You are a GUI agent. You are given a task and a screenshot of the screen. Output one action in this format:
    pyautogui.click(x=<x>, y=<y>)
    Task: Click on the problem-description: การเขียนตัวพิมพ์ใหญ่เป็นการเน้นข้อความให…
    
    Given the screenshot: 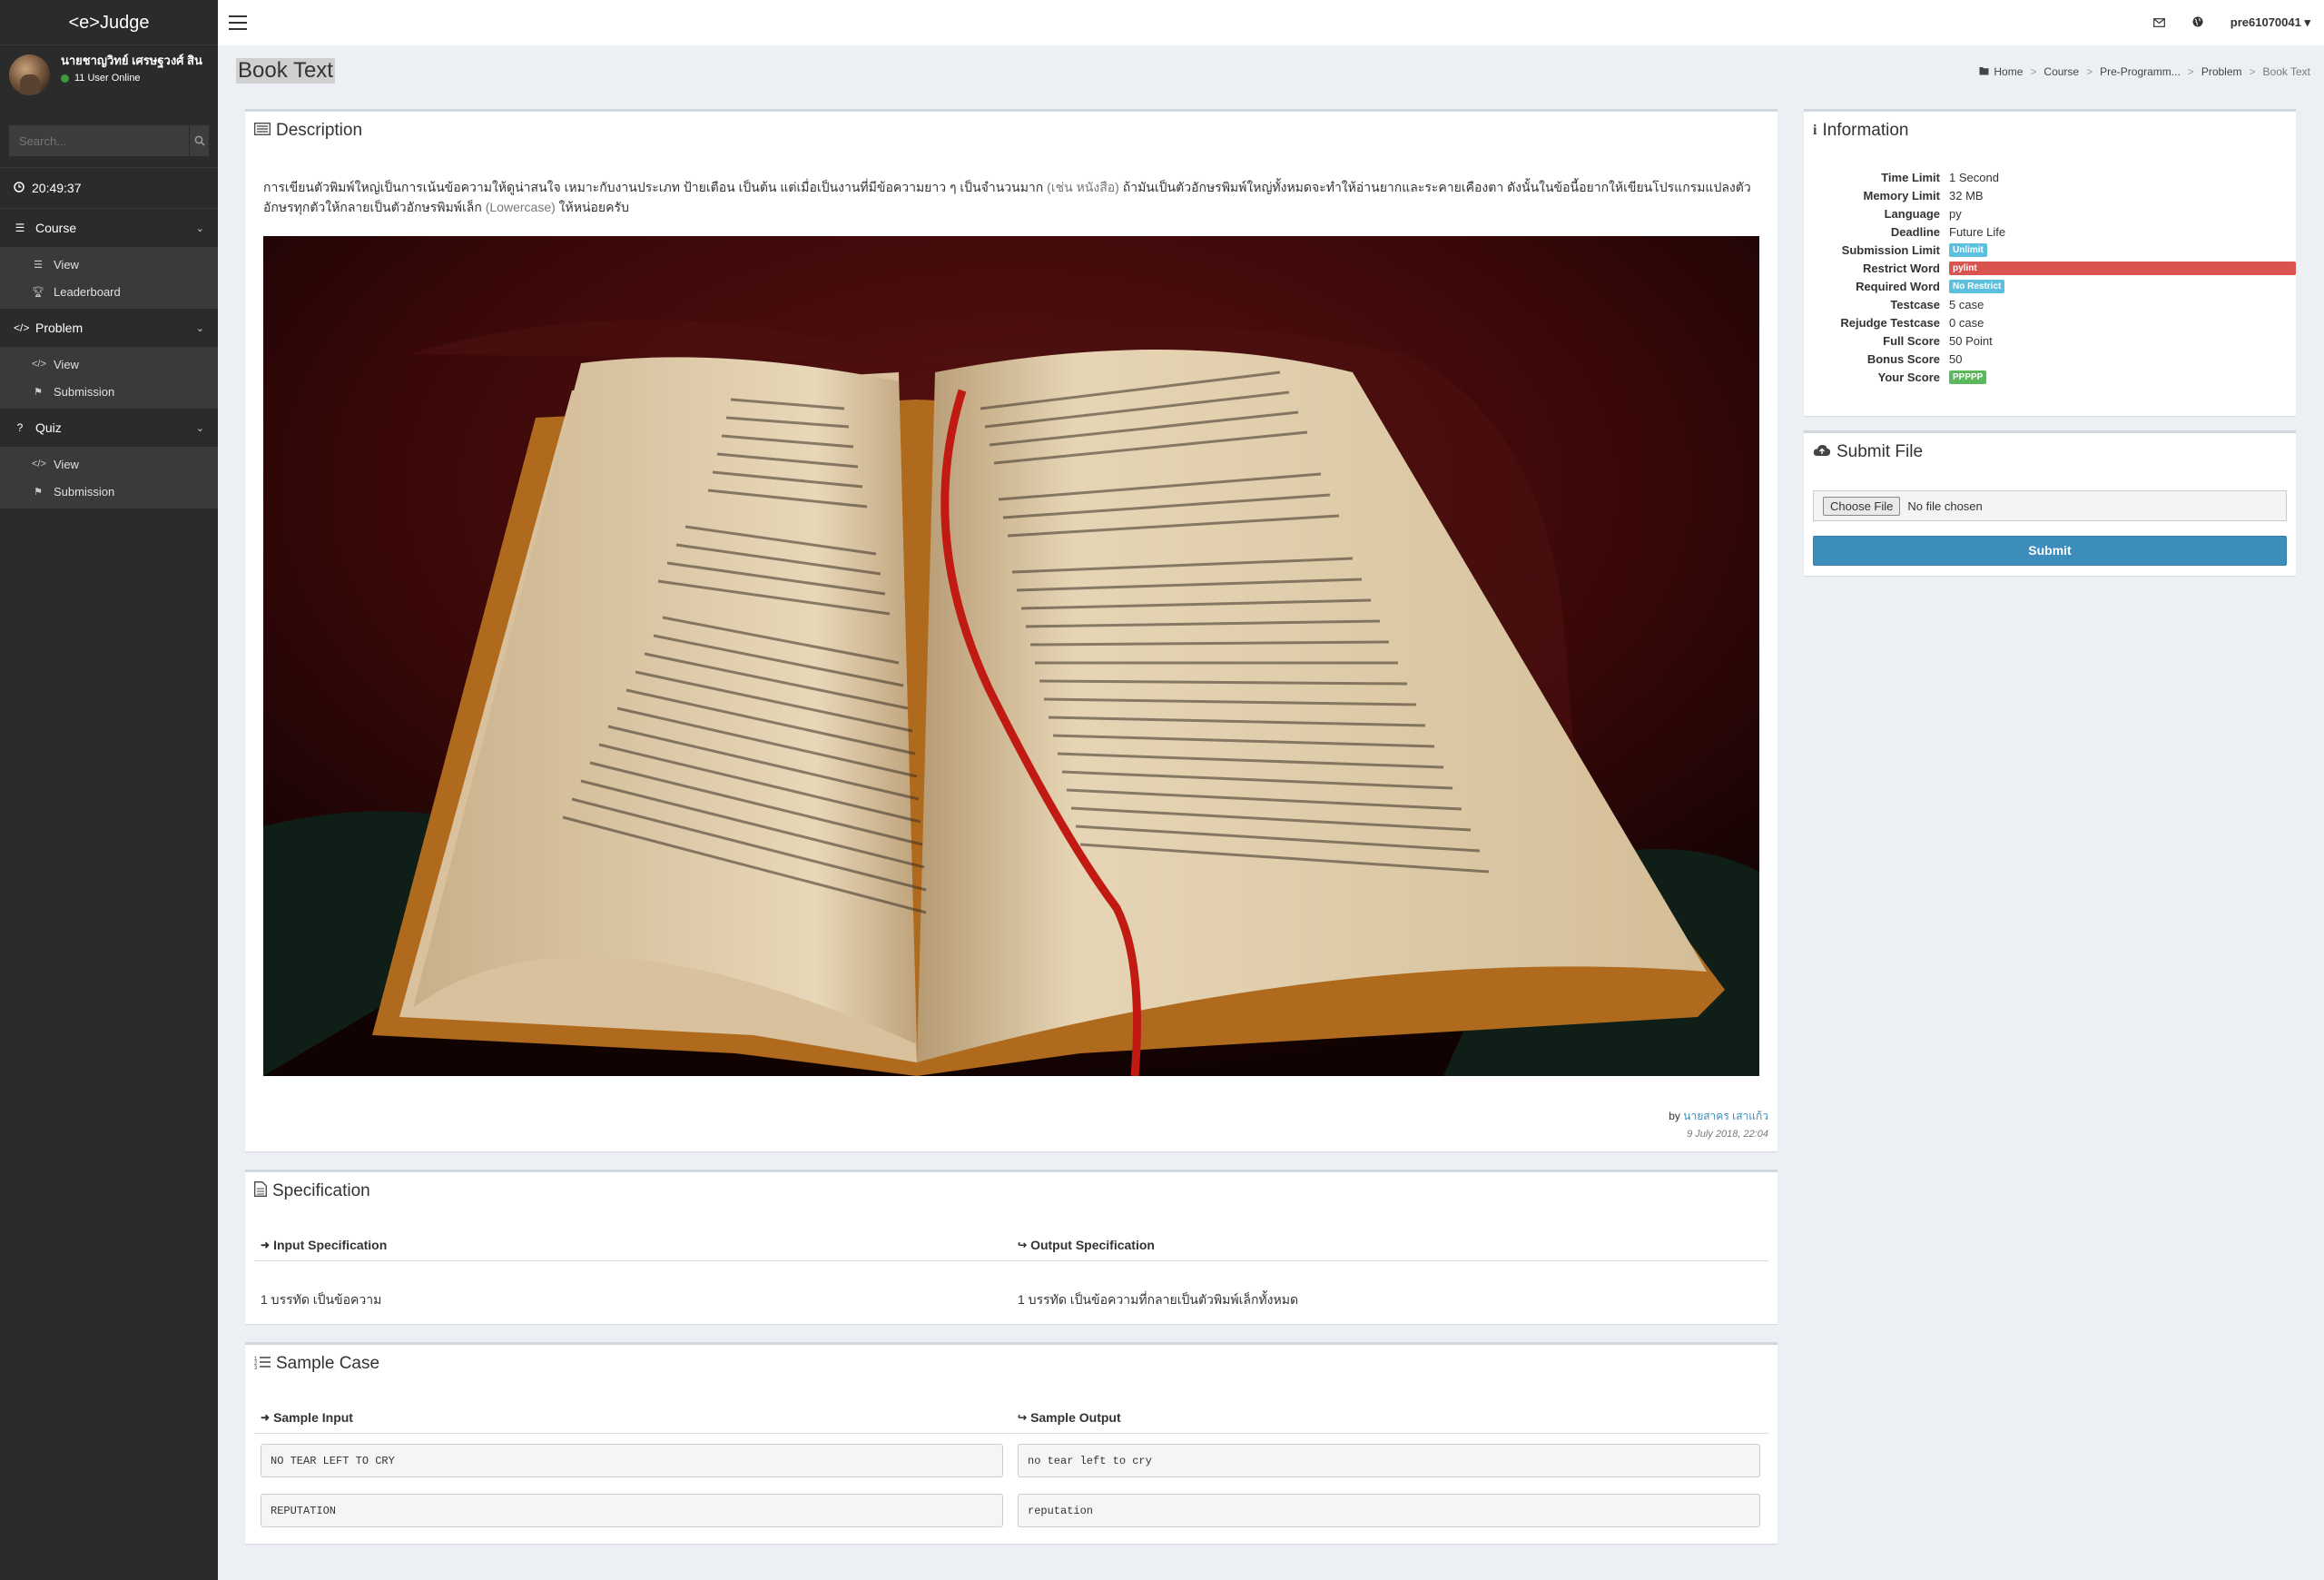 What is the action you would take?
    pyautogui.click(x=1007, y=197)
    